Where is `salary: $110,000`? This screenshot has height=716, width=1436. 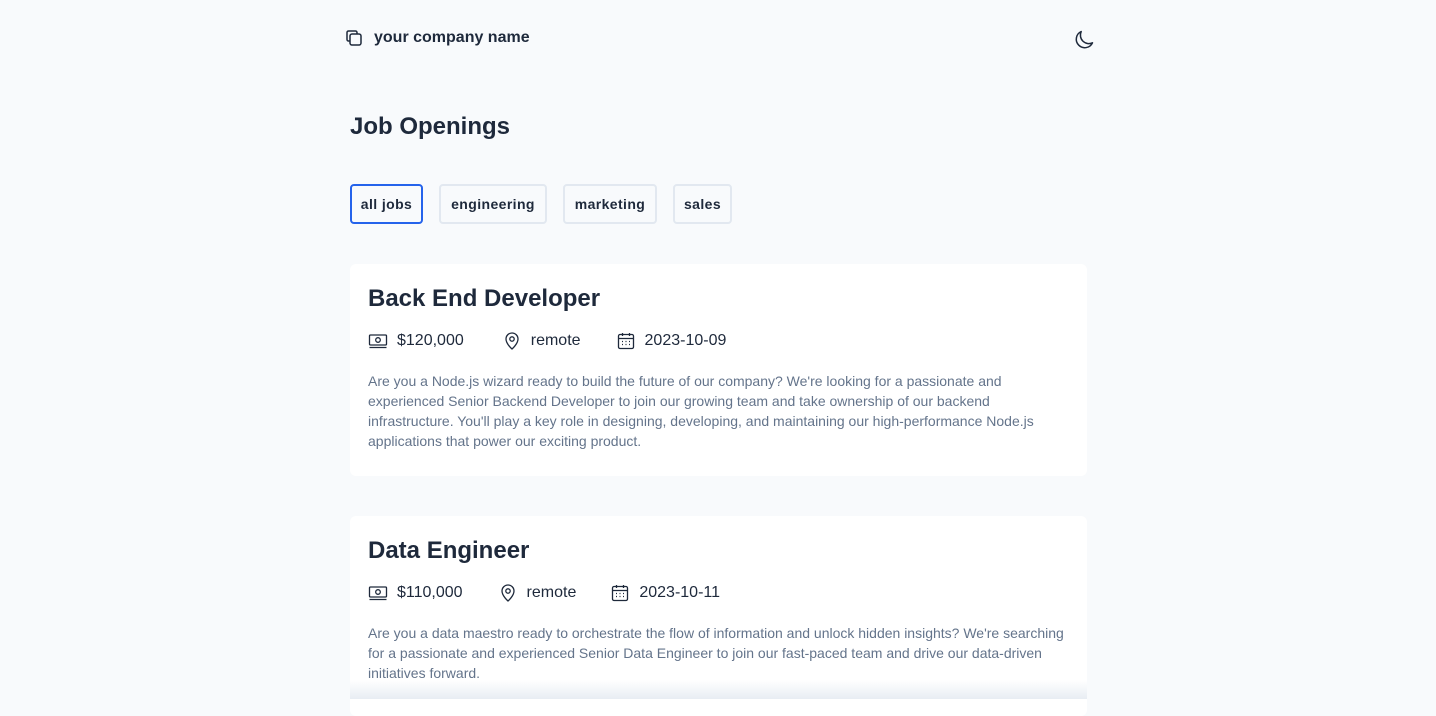 salary: $110,000 is located at coordinates (415, 593).